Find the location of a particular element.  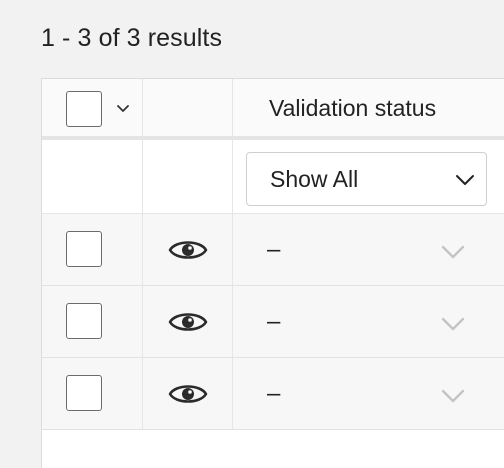

select-column-header is located at coordinates (92, 107).